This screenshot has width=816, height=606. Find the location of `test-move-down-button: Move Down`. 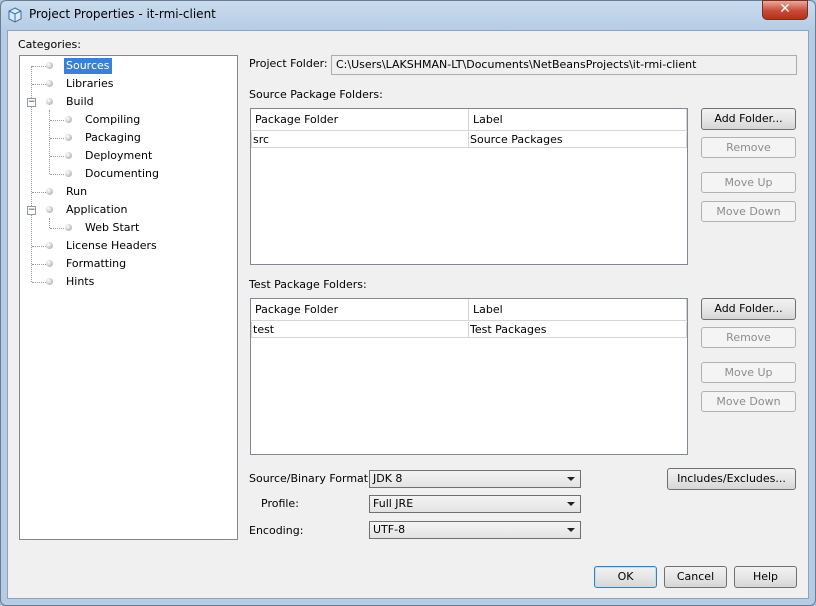

test-move-down-button: Move Down is located at coordinates (748, 401).